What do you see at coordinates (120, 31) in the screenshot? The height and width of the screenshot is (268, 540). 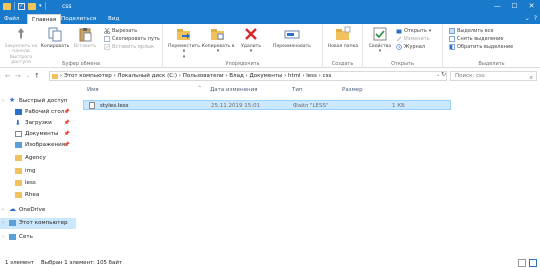 I see `cut-button: Вырезать` at bounding box center [120, 31].